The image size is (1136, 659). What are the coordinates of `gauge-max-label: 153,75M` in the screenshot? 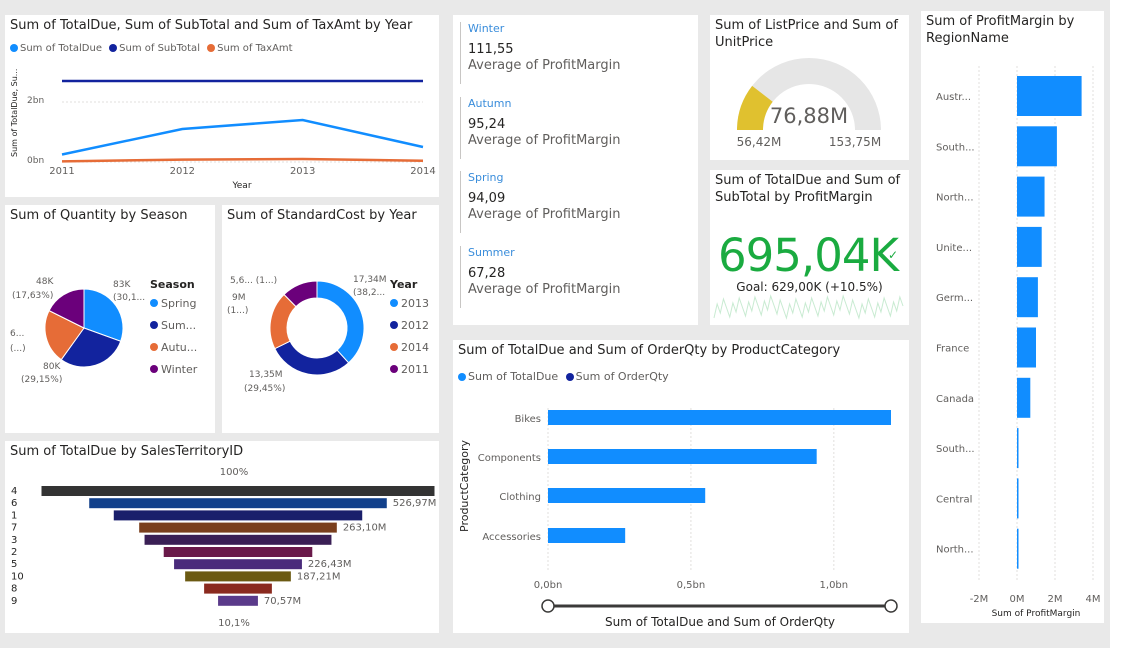 It's located at (855, 142).